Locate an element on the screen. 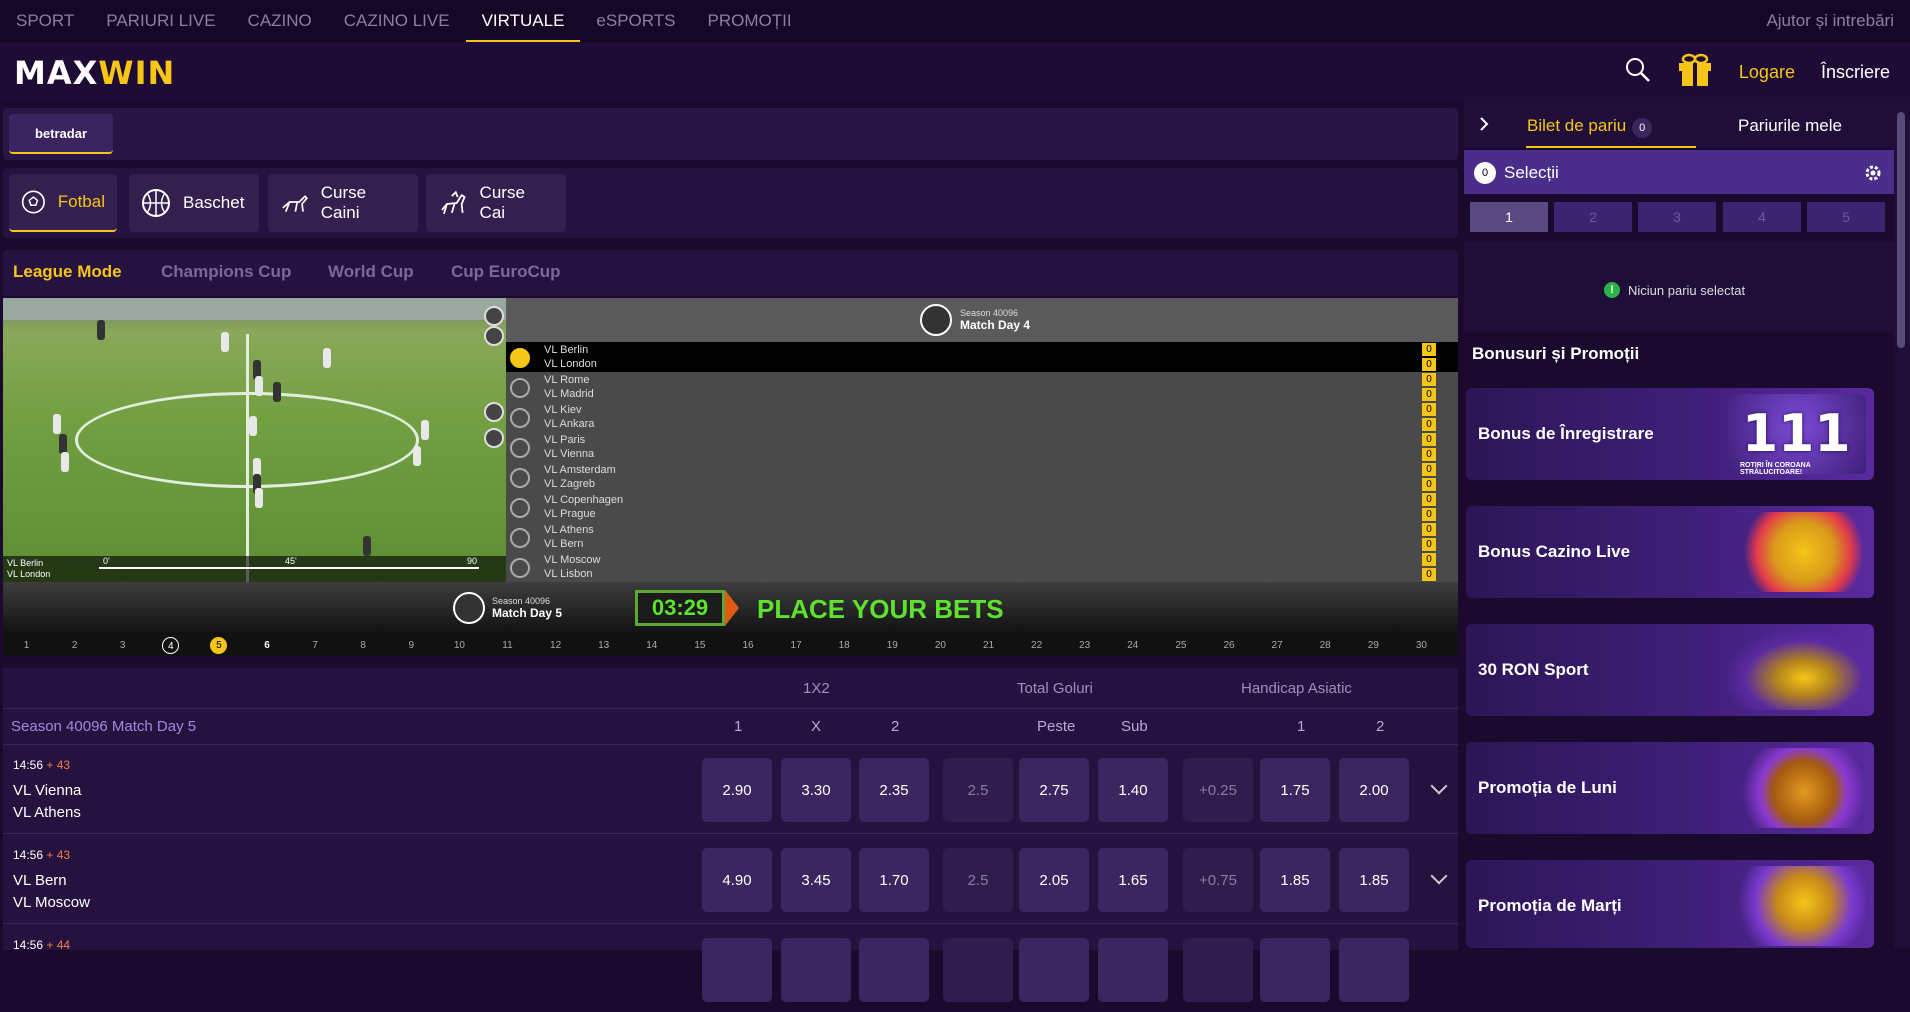 This screenshot has width=1910, height=1012. matchday-28: 28 is located at coordinates (1325, 645).